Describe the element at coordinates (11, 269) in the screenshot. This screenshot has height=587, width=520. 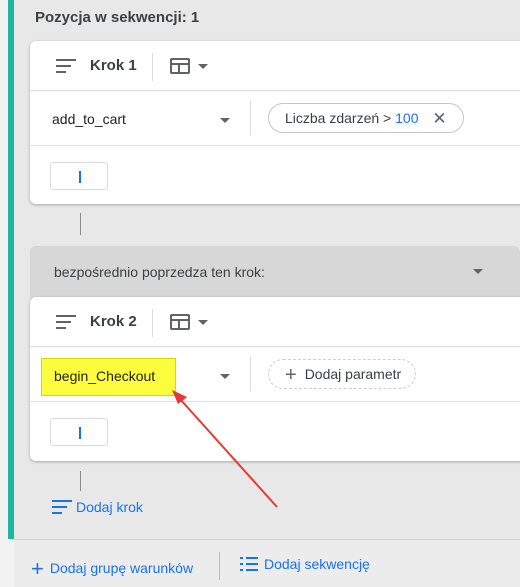
I see `sequence-accent-bar` at that location.